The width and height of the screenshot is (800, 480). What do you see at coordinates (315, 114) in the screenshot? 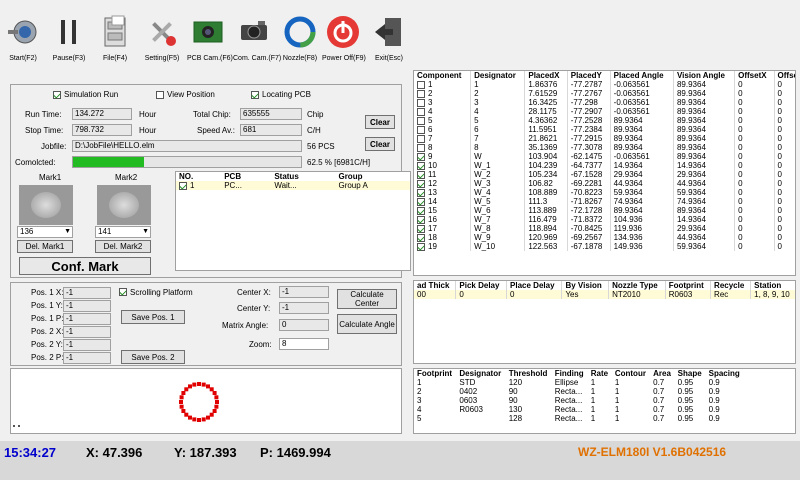
I see `chip-unit: Chip` at bounding box center [315, 114].